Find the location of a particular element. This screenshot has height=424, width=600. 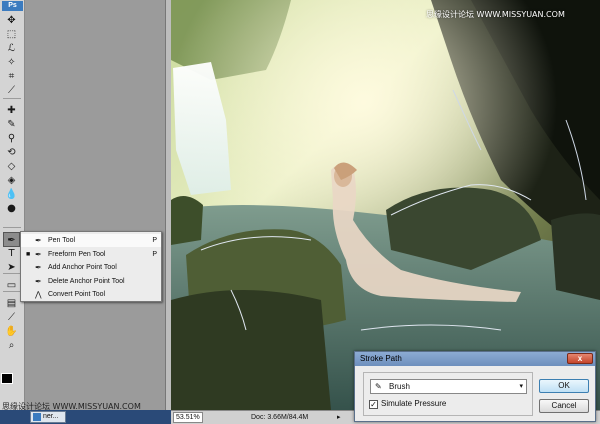

flyout-item-delete-anchor-point-tool: ✒ Delete Anchor Point Tool is located at coordinates (91, 281).